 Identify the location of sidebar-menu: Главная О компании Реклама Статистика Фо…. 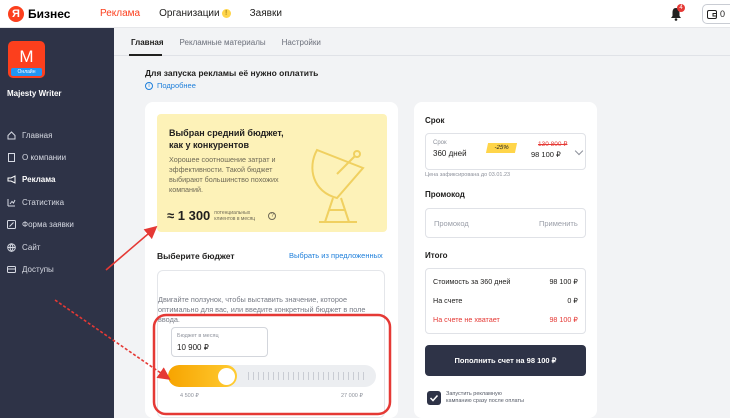
(40, 202).